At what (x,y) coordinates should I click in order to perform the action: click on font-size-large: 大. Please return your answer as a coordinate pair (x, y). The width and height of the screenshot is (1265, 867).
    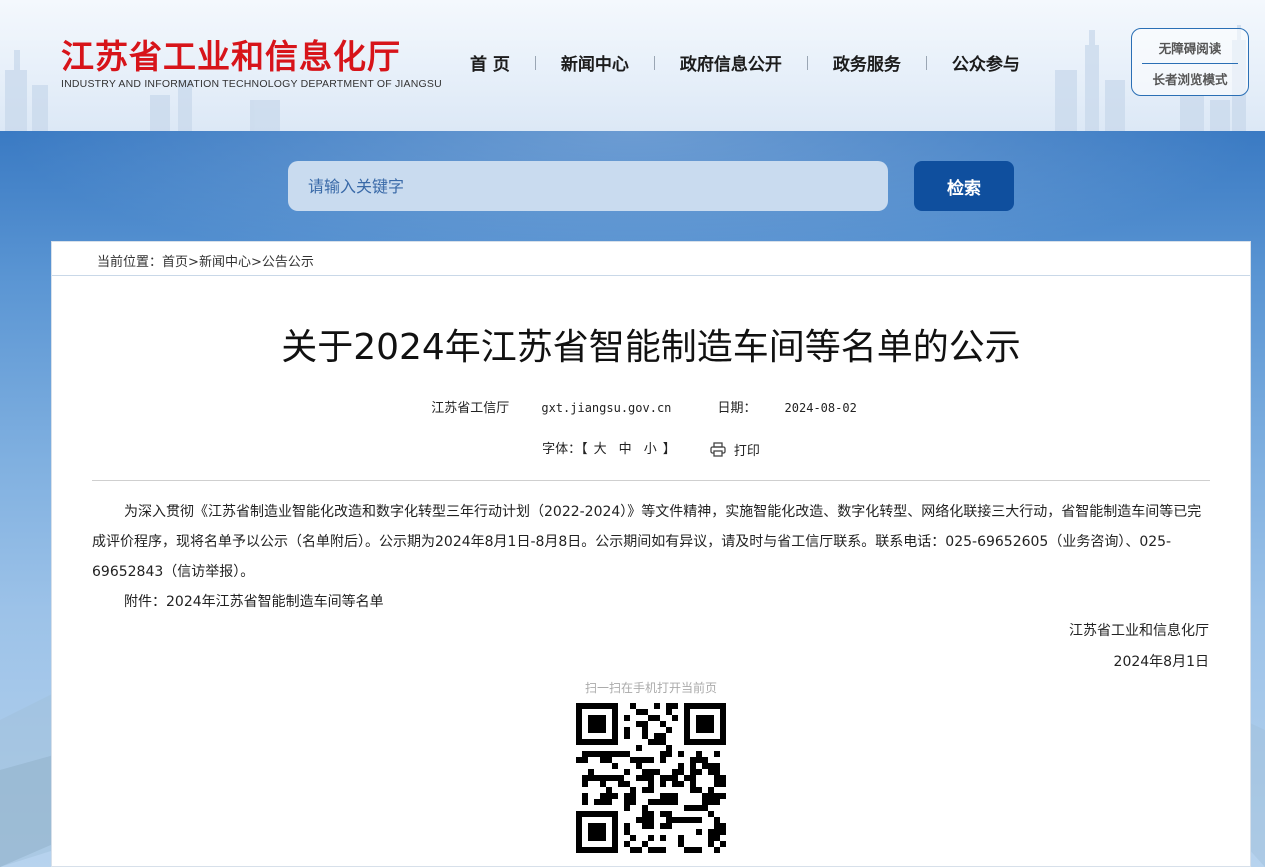
    Looking at the image, I should click on (600, 449).